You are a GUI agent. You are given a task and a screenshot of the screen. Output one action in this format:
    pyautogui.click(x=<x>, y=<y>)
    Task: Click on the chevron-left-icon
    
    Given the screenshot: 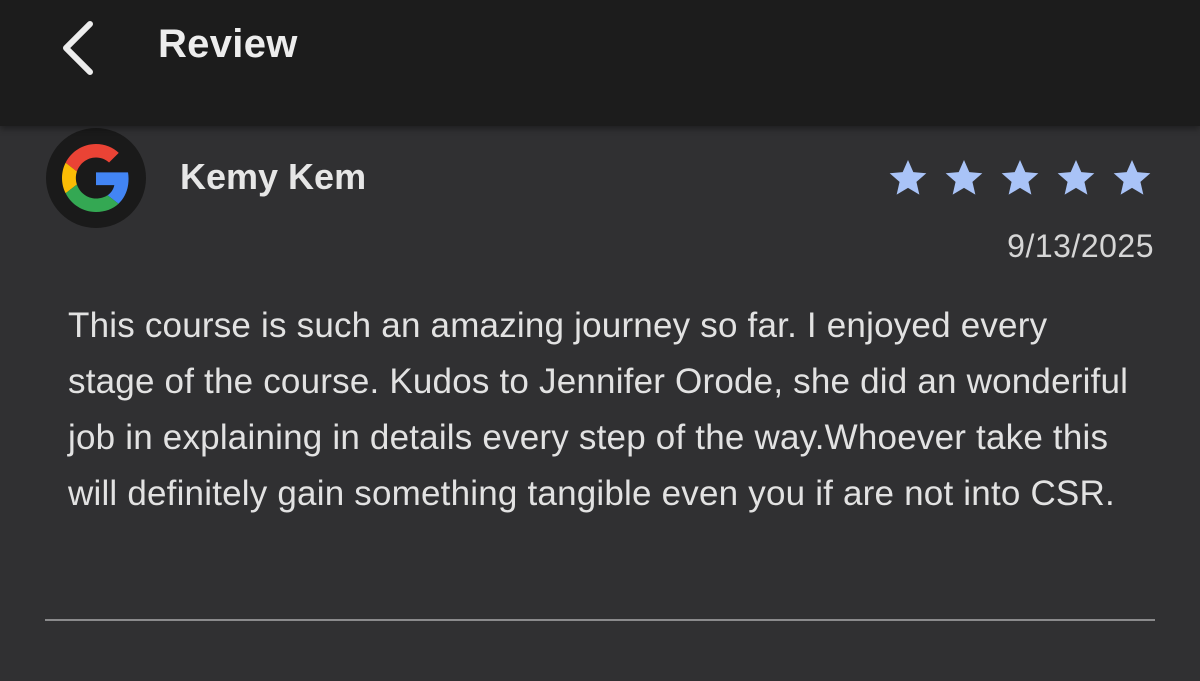 What is the action you would take?
    pyautogui.click(x=78, y=48)
    